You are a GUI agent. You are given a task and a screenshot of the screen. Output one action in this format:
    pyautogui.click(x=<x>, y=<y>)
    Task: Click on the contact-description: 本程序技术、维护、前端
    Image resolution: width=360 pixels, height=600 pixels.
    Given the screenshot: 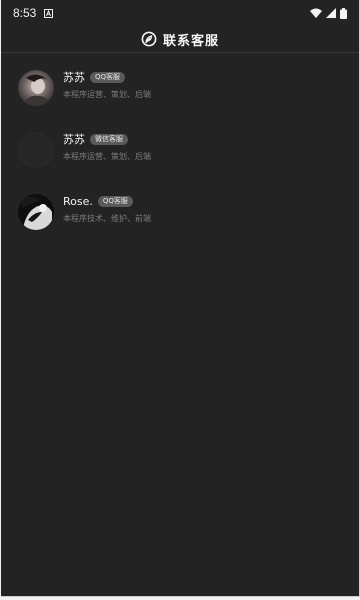 What is the action you would take?
    pyautogui.click(x=107, y=218)
    